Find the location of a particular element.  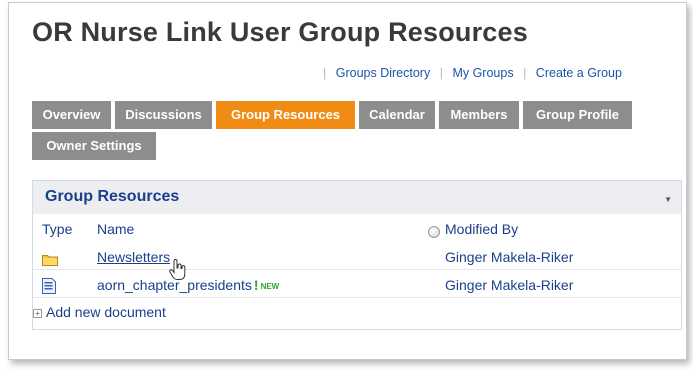

add-new-document-link: Add new document is located at coordinates (106, 312).